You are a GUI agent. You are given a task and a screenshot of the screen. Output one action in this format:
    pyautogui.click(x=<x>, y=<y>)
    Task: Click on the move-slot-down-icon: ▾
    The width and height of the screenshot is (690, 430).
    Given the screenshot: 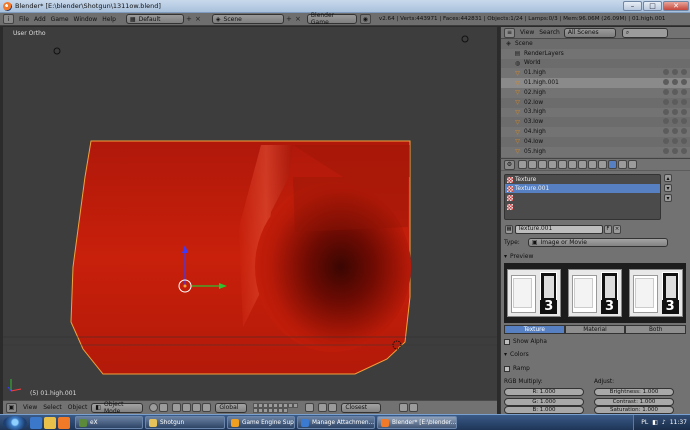 What is the action you would take?
    pyautogui.click(x=668, y=188)
    